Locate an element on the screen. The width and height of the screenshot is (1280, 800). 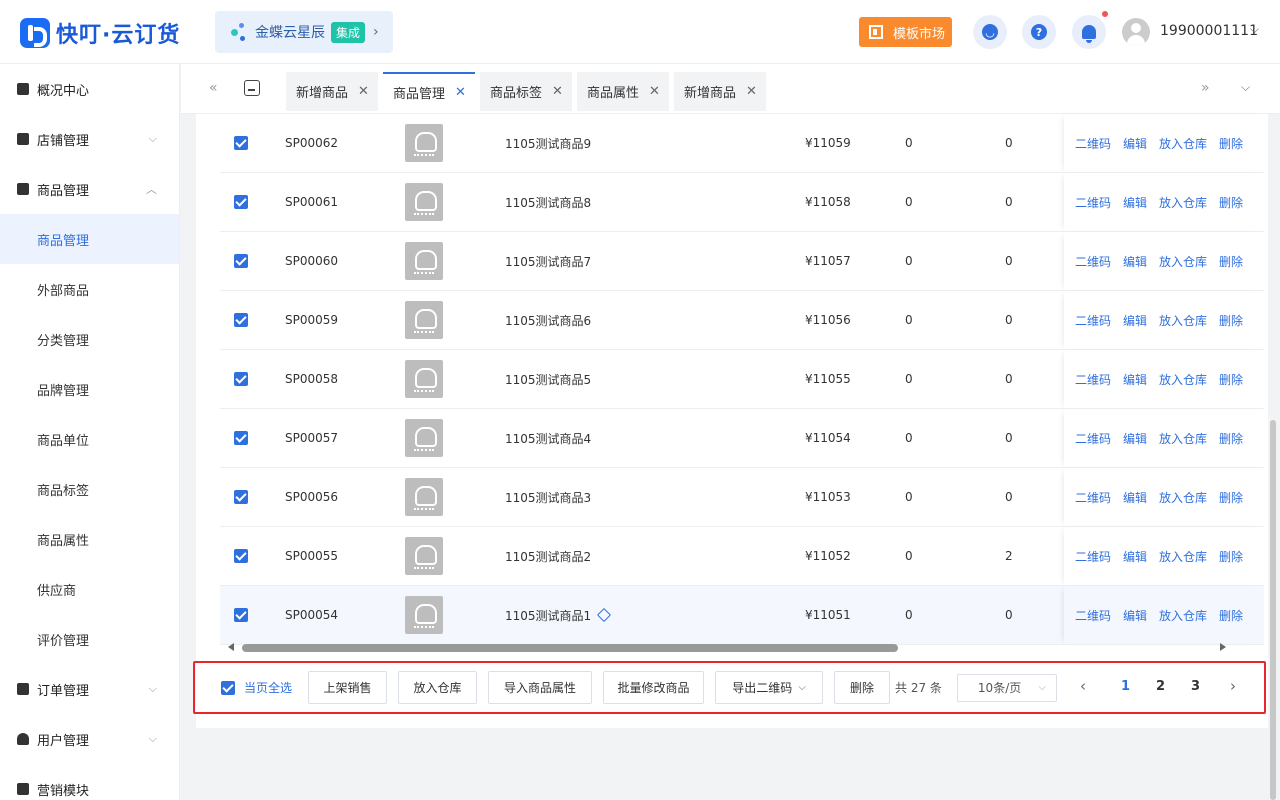
horizontal-scrollbar is located at coordinates (730, 647).